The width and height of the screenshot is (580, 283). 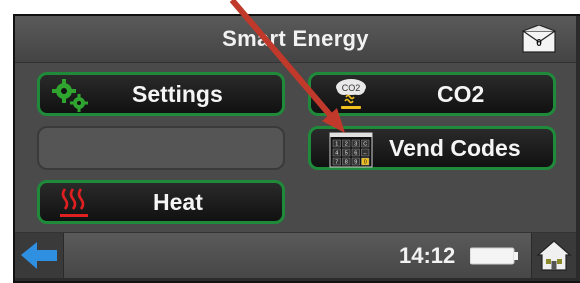 I want to click on back-arrow-icon, so click(x=39, y=255).